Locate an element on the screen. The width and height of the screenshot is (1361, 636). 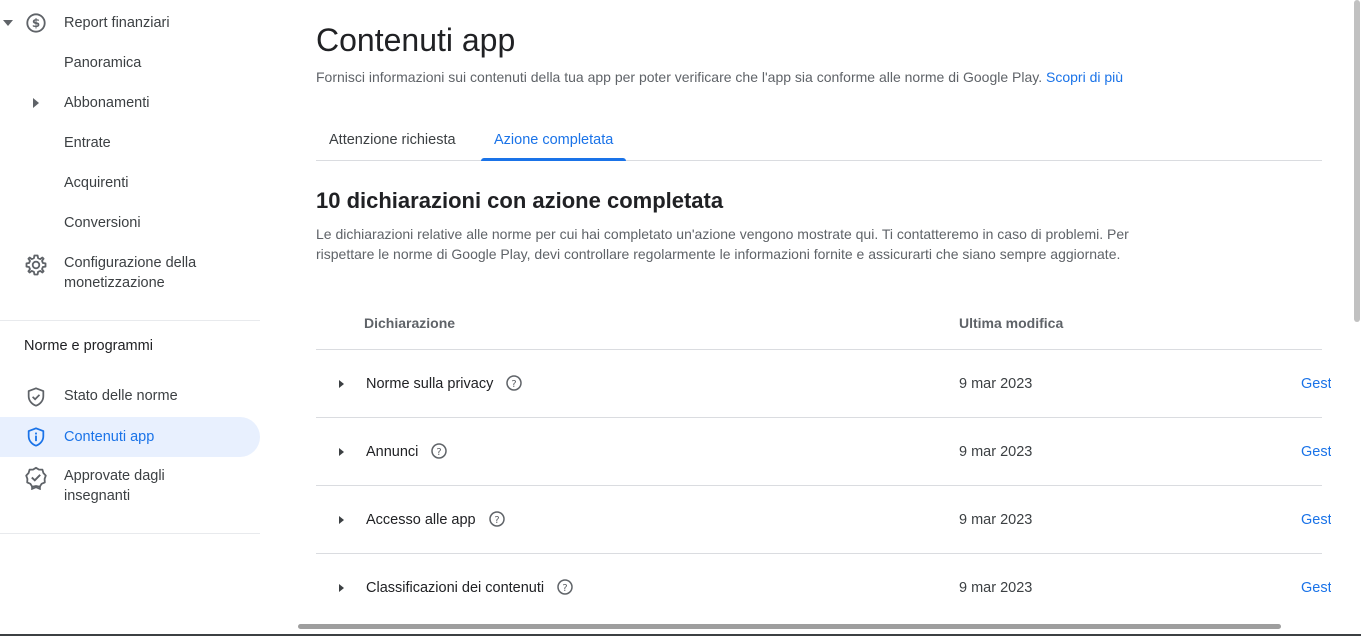
tab-action-completed: Azione completata is located at coordinates (554, 140).